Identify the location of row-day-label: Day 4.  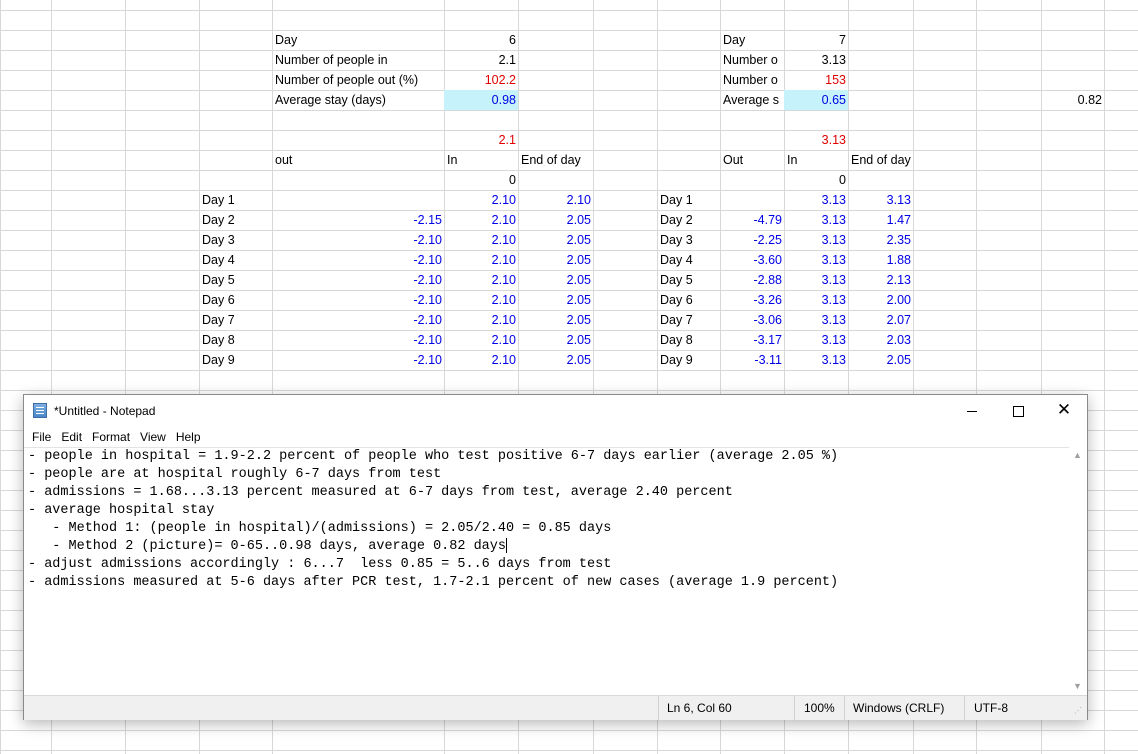
(688, 260).